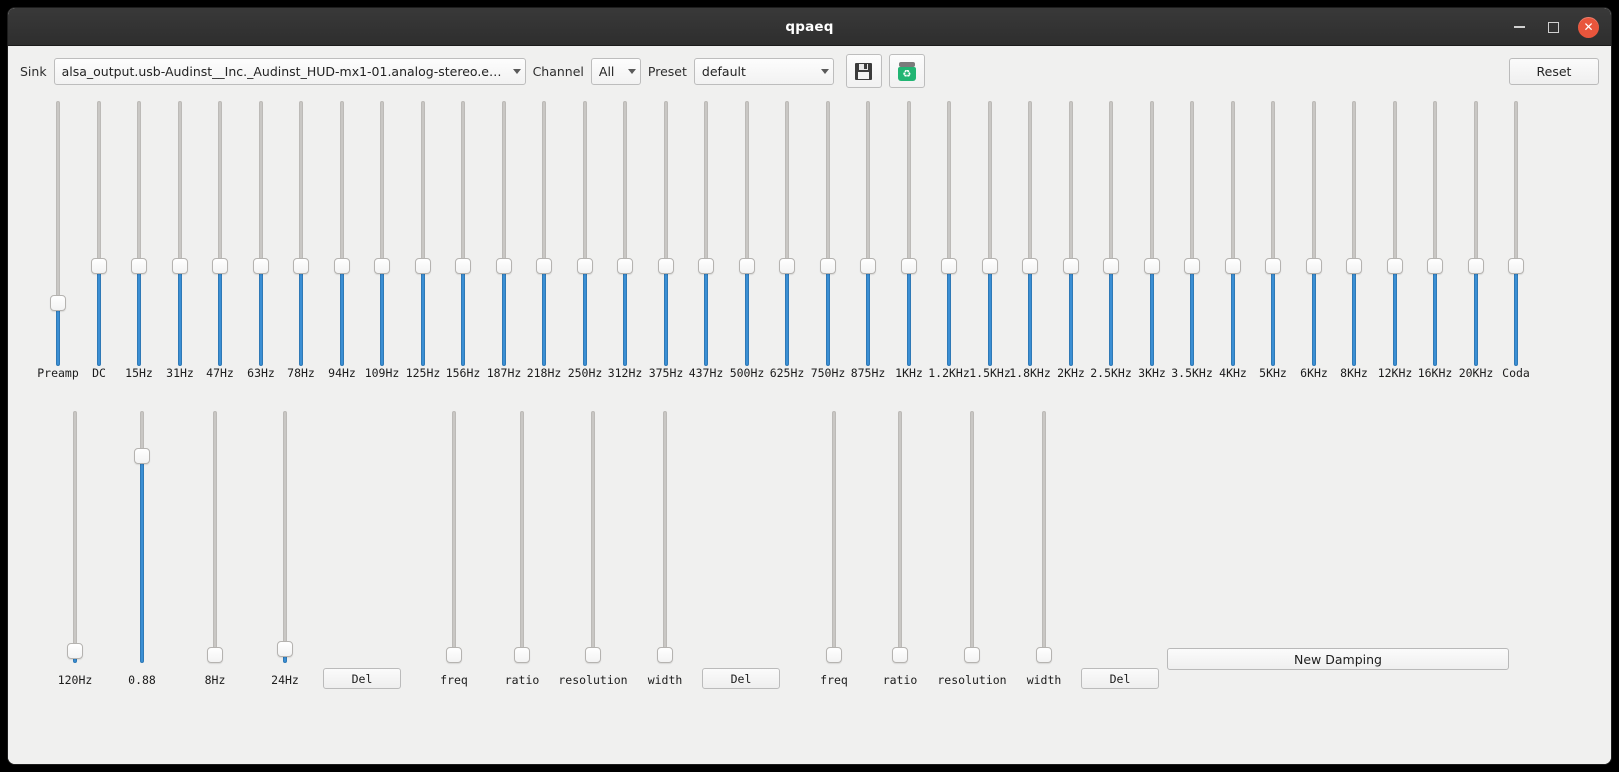 The image size is (1619, 772). I want to click on channel-select: All, so click(615, 71).